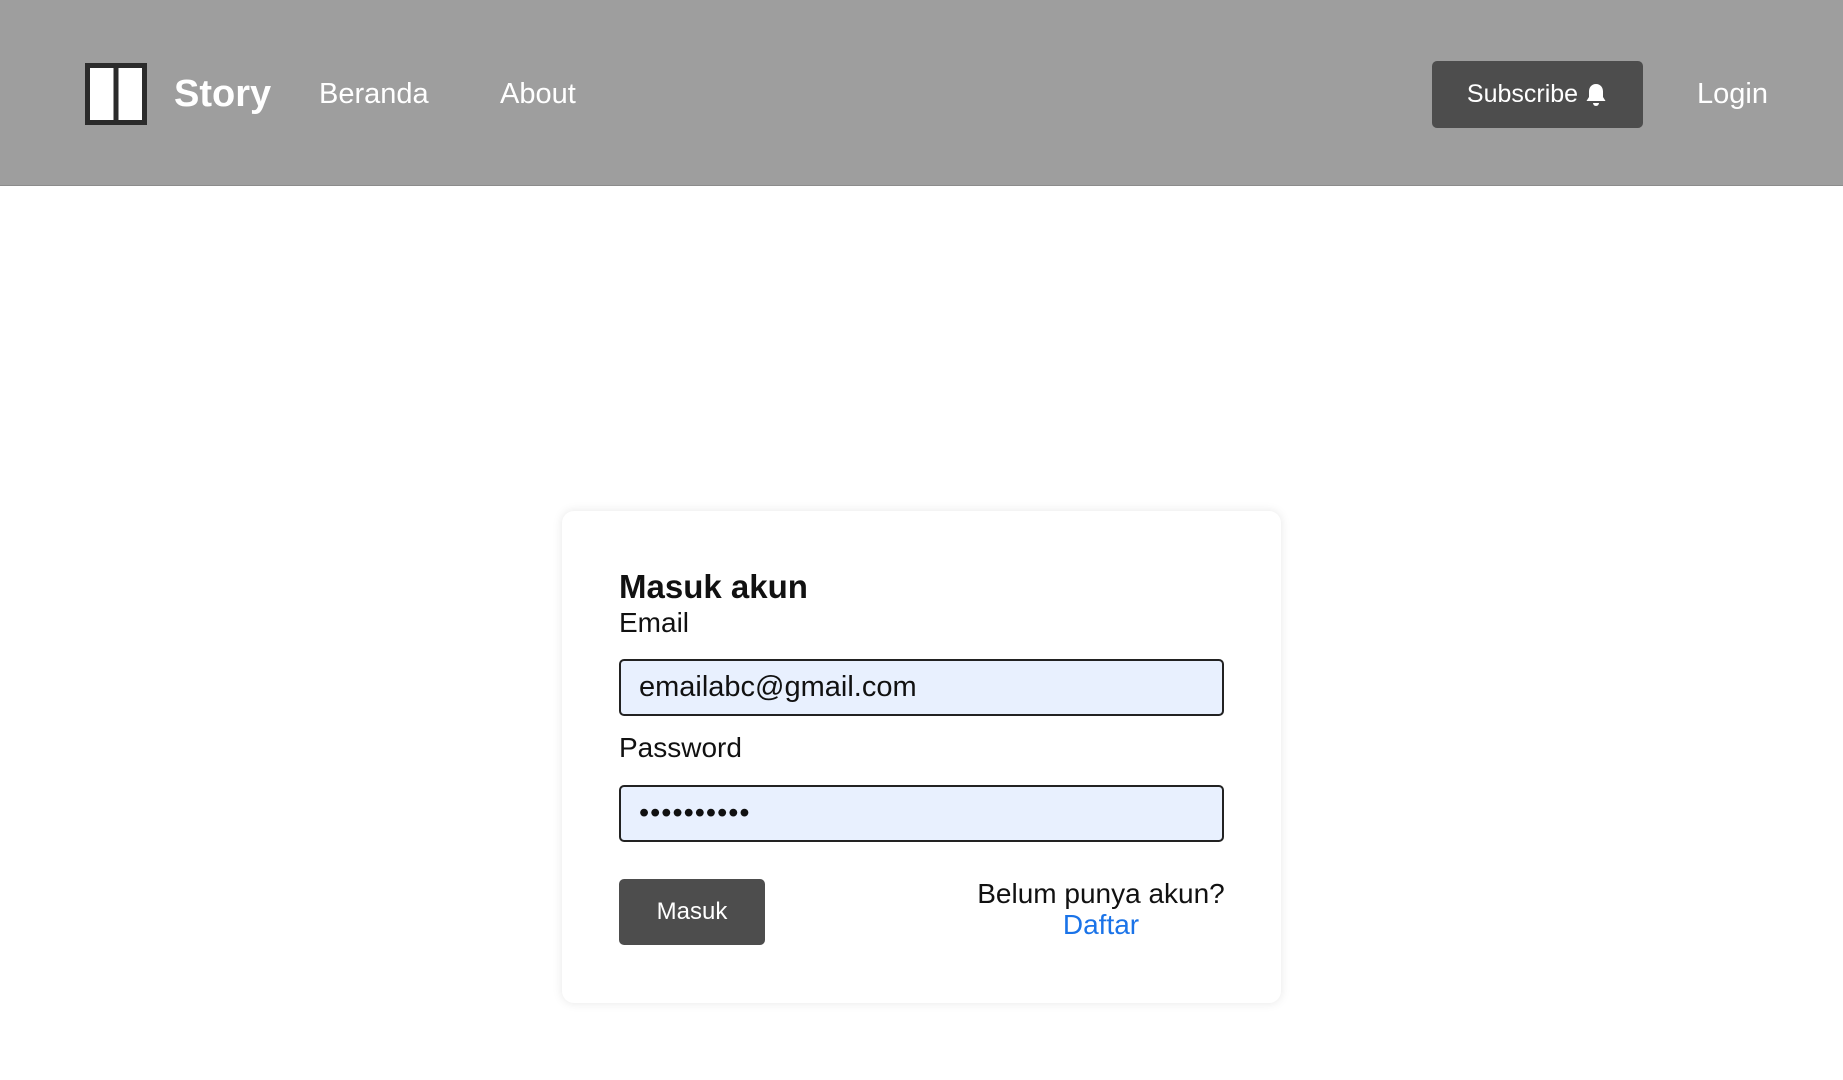 The image size is (1843, 1080). I want to click on register-link: Daftar, so click(1101, 924).